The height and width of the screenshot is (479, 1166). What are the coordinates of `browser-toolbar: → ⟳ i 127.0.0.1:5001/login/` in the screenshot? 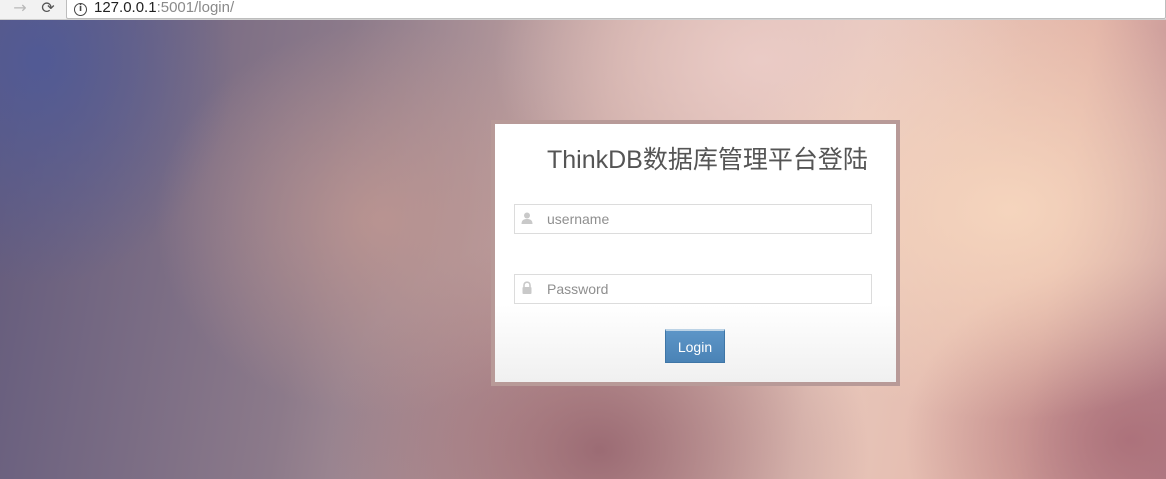 It's located at (583, 10).